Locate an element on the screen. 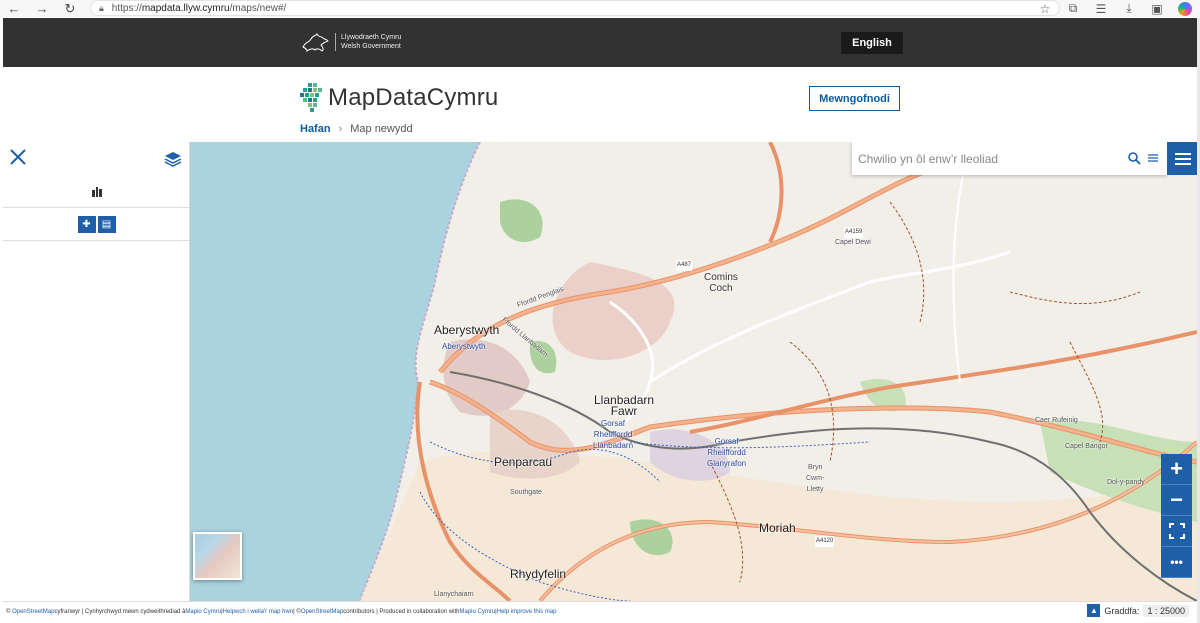 The width and height of the screenshot is (1200, 623). lock-icon: 🔒︎ is located at coordinates (101, 7).